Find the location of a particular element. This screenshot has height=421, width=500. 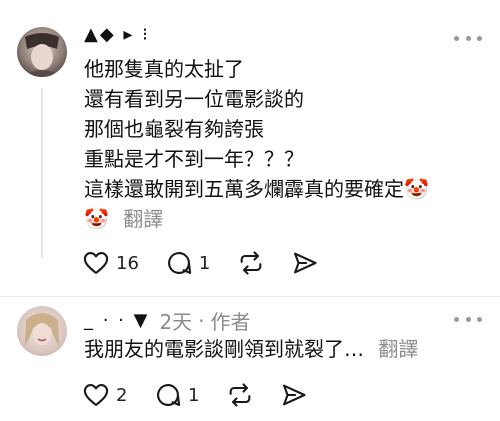

like-button: 2 is located at coordinates (105, 395).